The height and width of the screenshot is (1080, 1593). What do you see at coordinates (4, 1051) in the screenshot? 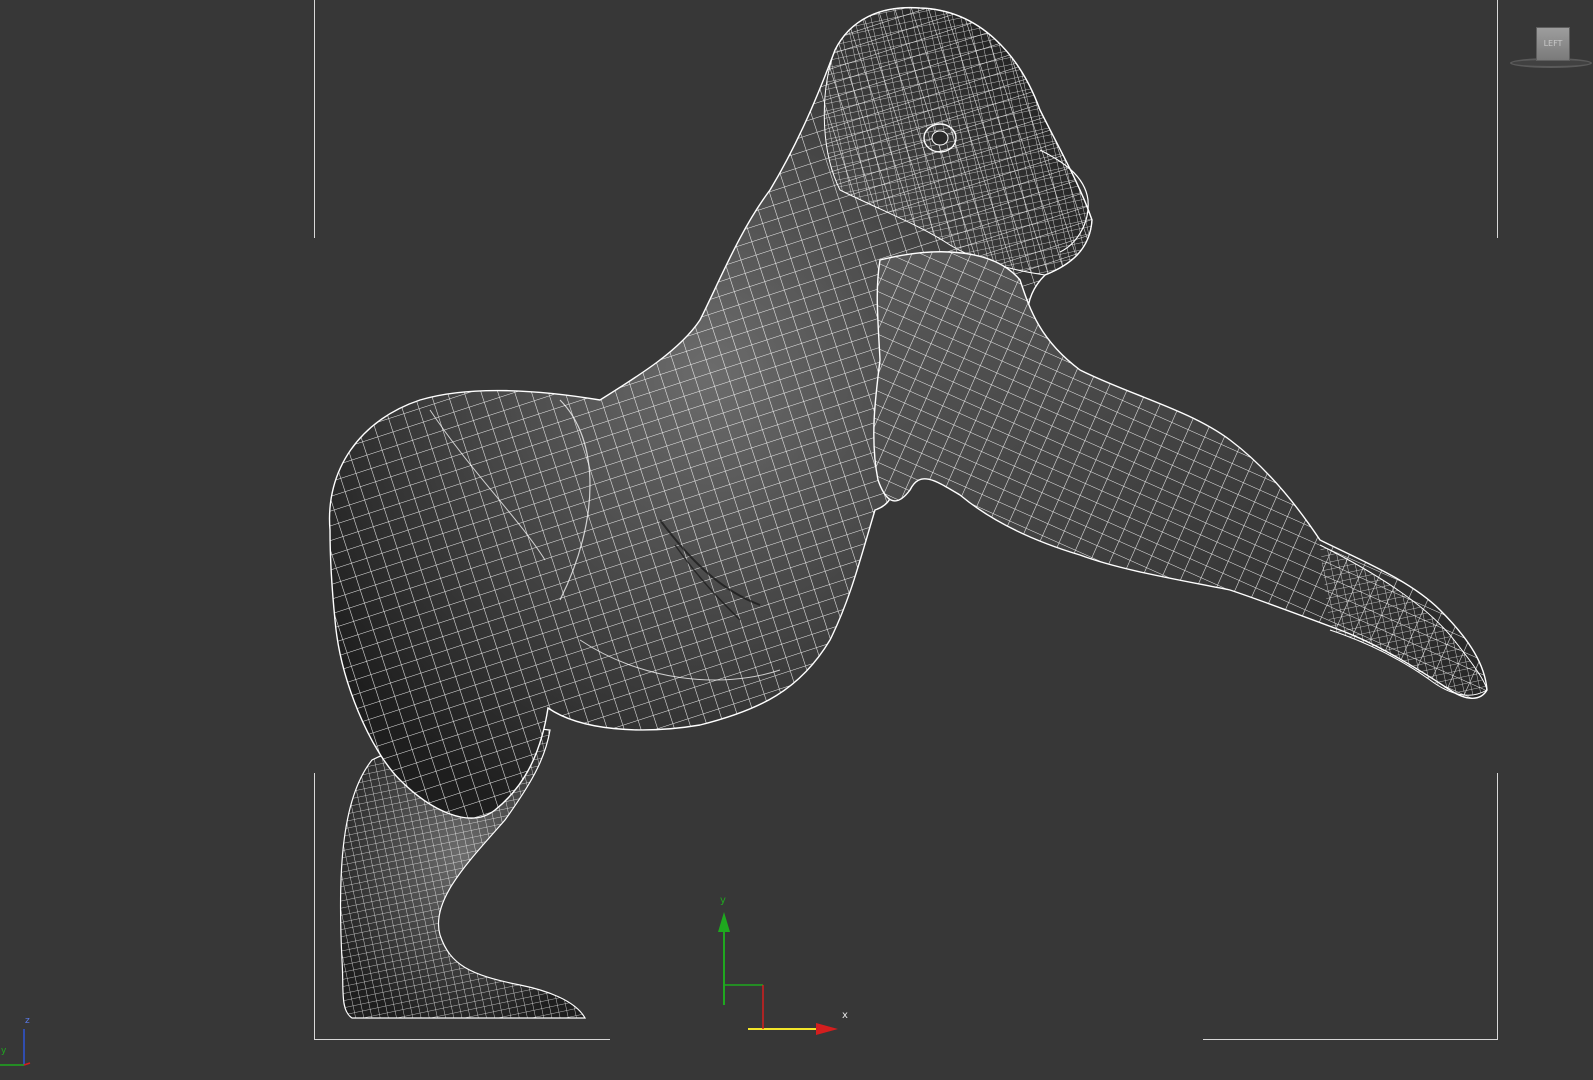
I see `world-axis-y-label: y` at bounding box center [4, 1051].